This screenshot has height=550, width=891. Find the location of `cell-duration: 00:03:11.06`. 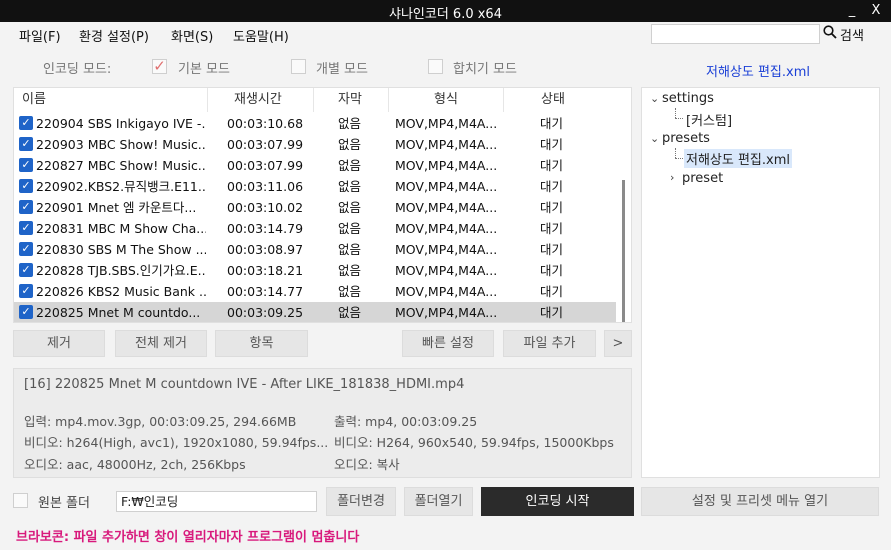

cell-duration: 00:03:11.06 is located at coordinates (265, 186).